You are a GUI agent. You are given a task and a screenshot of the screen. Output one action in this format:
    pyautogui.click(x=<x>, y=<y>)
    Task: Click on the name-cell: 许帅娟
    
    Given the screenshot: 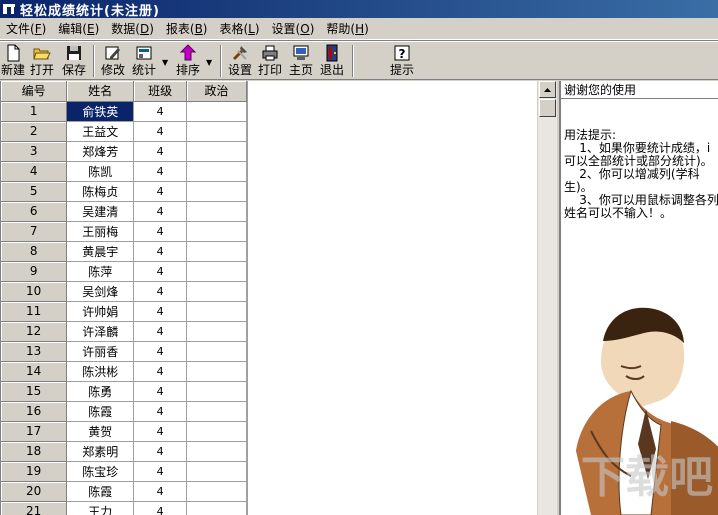 What is the action you would take?
    pyautogui.click(x=100, y=311)
    